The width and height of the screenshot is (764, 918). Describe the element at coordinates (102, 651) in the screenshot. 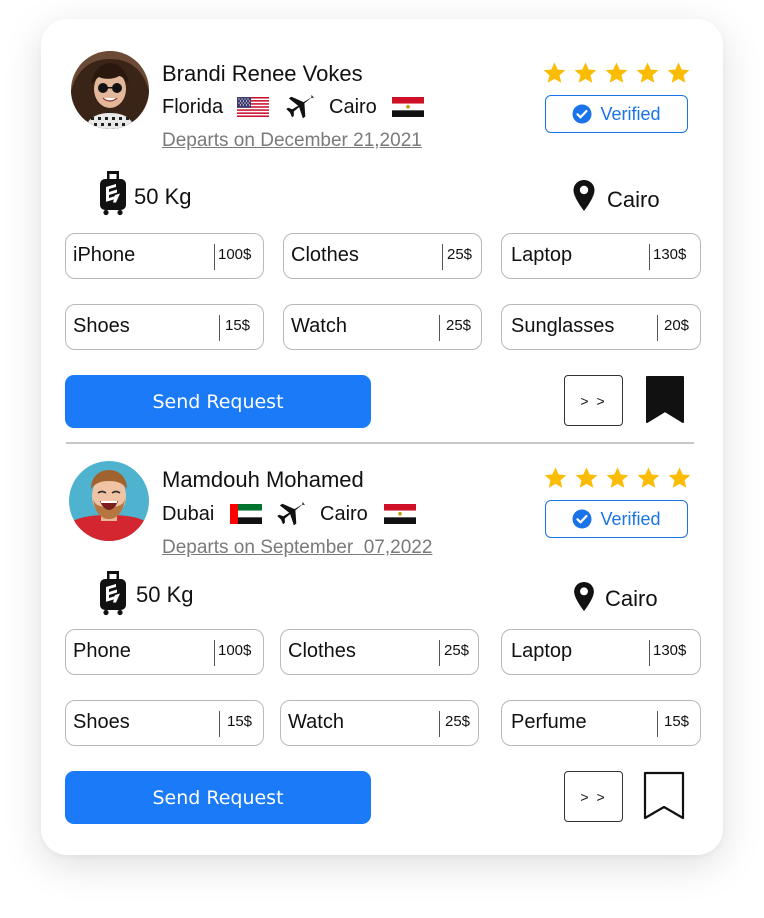

I see `item-name: Phone` at that location.